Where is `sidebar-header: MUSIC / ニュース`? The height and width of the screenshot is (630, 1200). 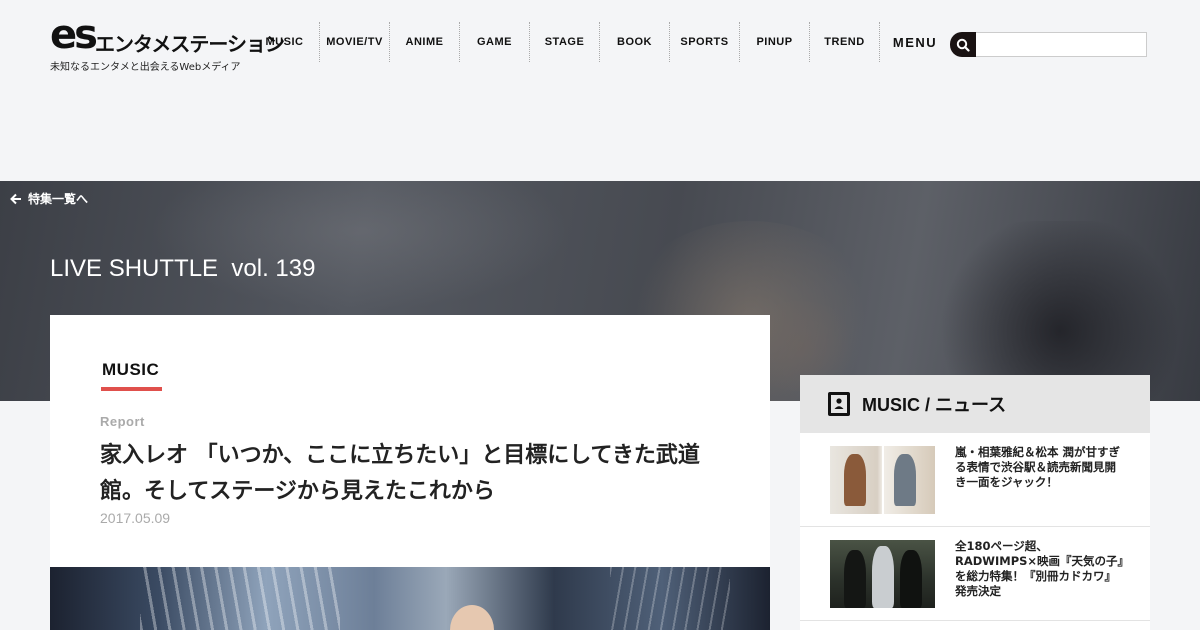
sidebar-header: MUSIC / ニュース is located at coordinates (975, 404).